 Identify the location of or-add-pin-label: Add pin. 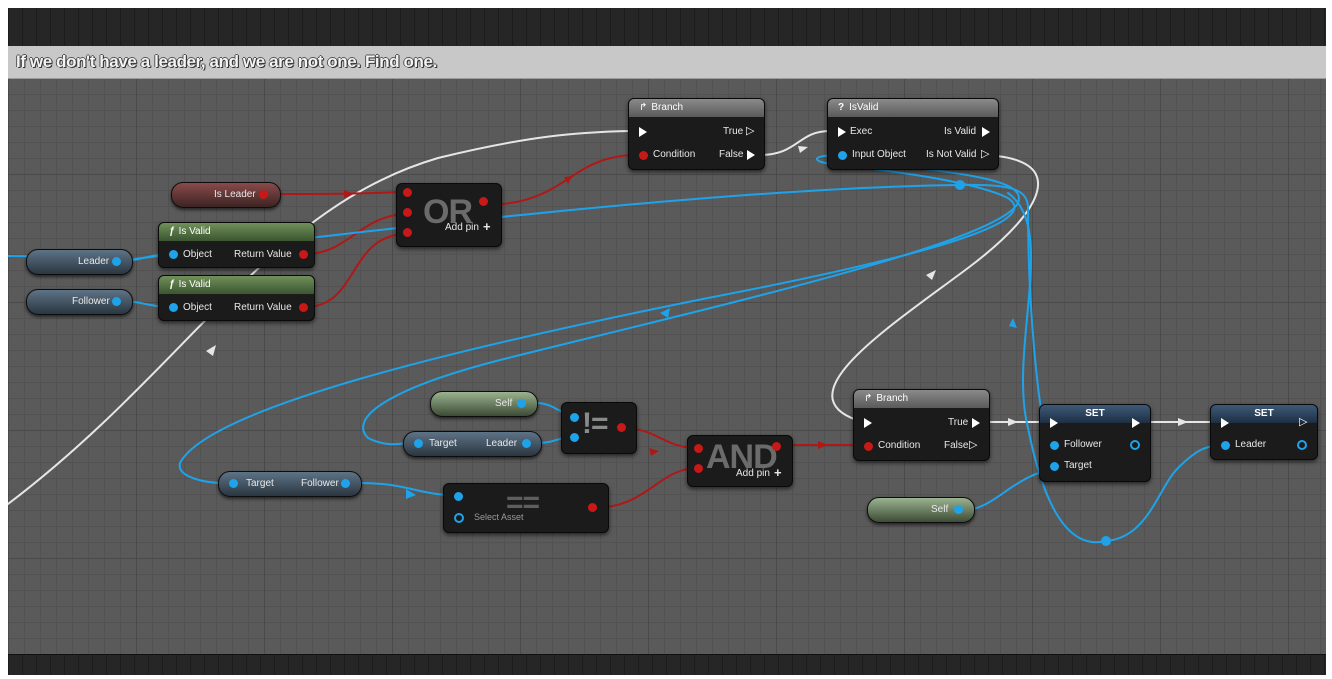
(462, 227).